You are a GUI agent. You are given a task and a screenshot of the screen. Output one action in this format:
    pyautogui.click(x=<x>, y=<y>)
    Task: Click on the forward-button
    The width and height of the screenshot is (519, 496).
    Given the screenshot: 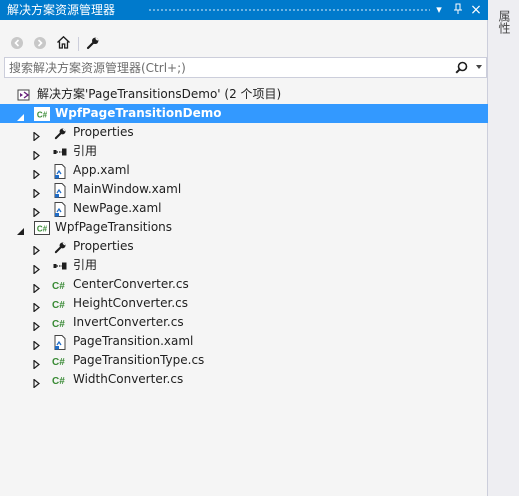 What is the action you would take?
    pyautogui.click(x=40, y=44)
    